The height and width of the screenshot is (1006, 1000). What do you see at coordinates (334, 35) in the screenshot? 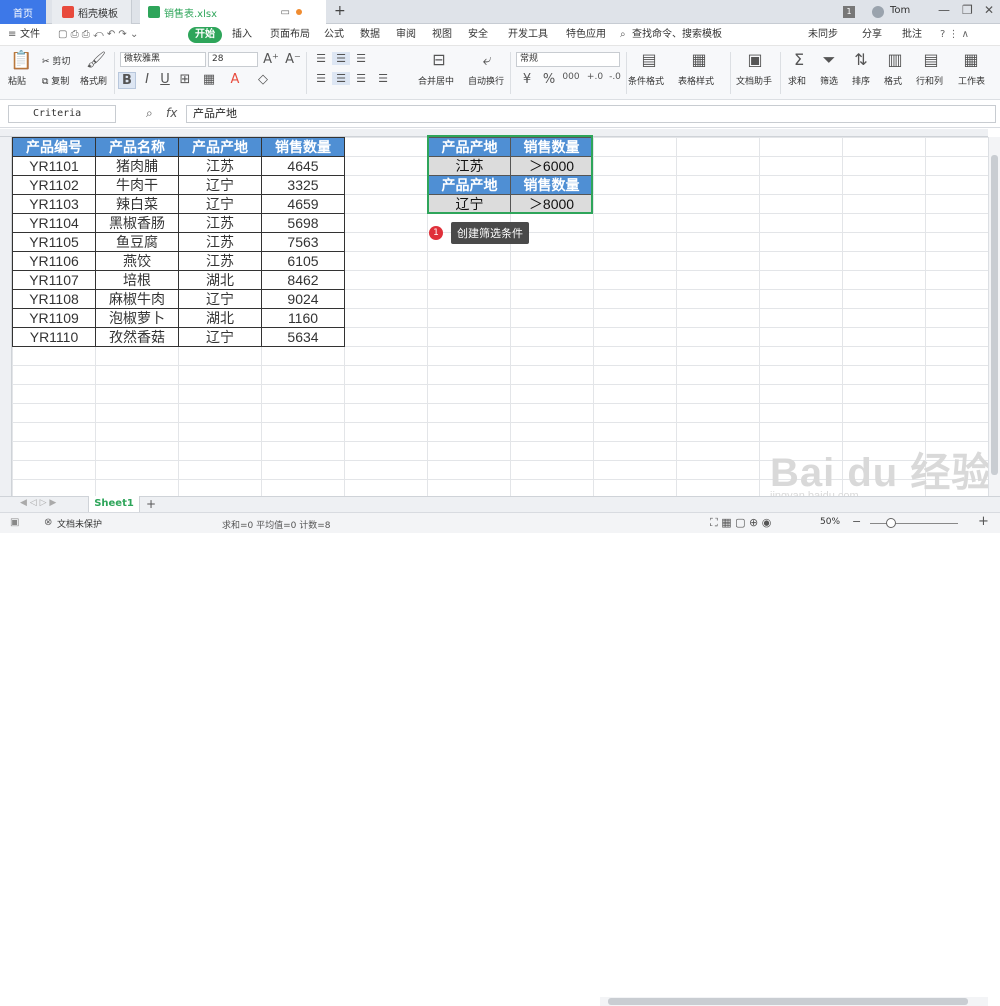
I see `menu-formula: 公式` at bounding box center [334, 35].